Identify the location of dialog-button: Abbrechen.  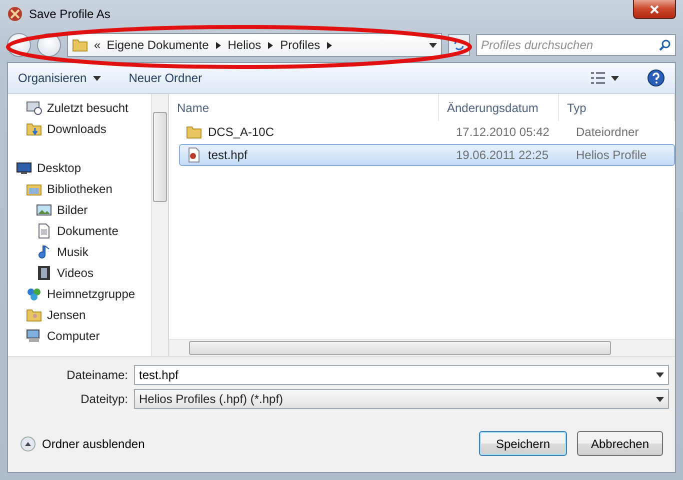
(620, 443).